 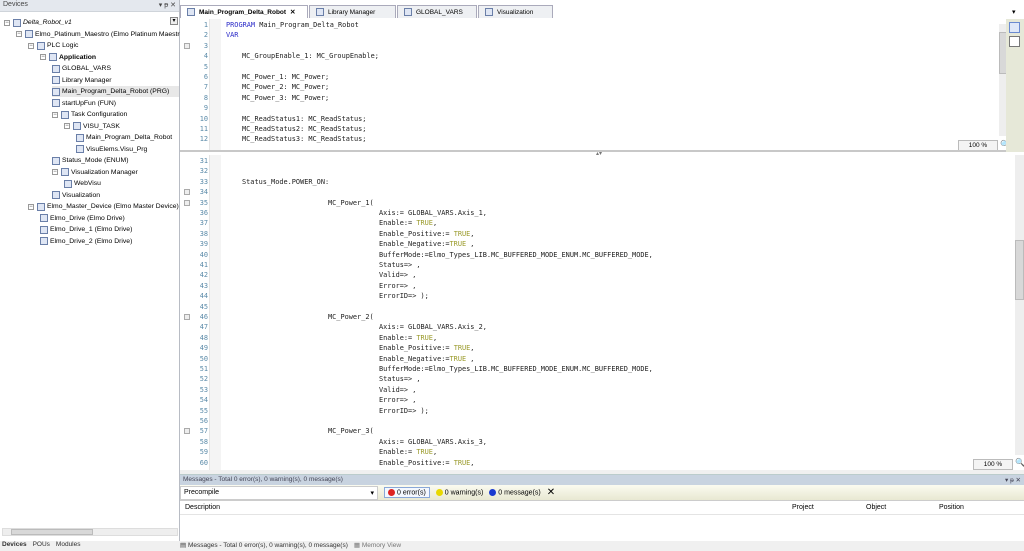 I want to click on code-token: MC_Power_3: MC_Power;, so click(x=286, y=97).